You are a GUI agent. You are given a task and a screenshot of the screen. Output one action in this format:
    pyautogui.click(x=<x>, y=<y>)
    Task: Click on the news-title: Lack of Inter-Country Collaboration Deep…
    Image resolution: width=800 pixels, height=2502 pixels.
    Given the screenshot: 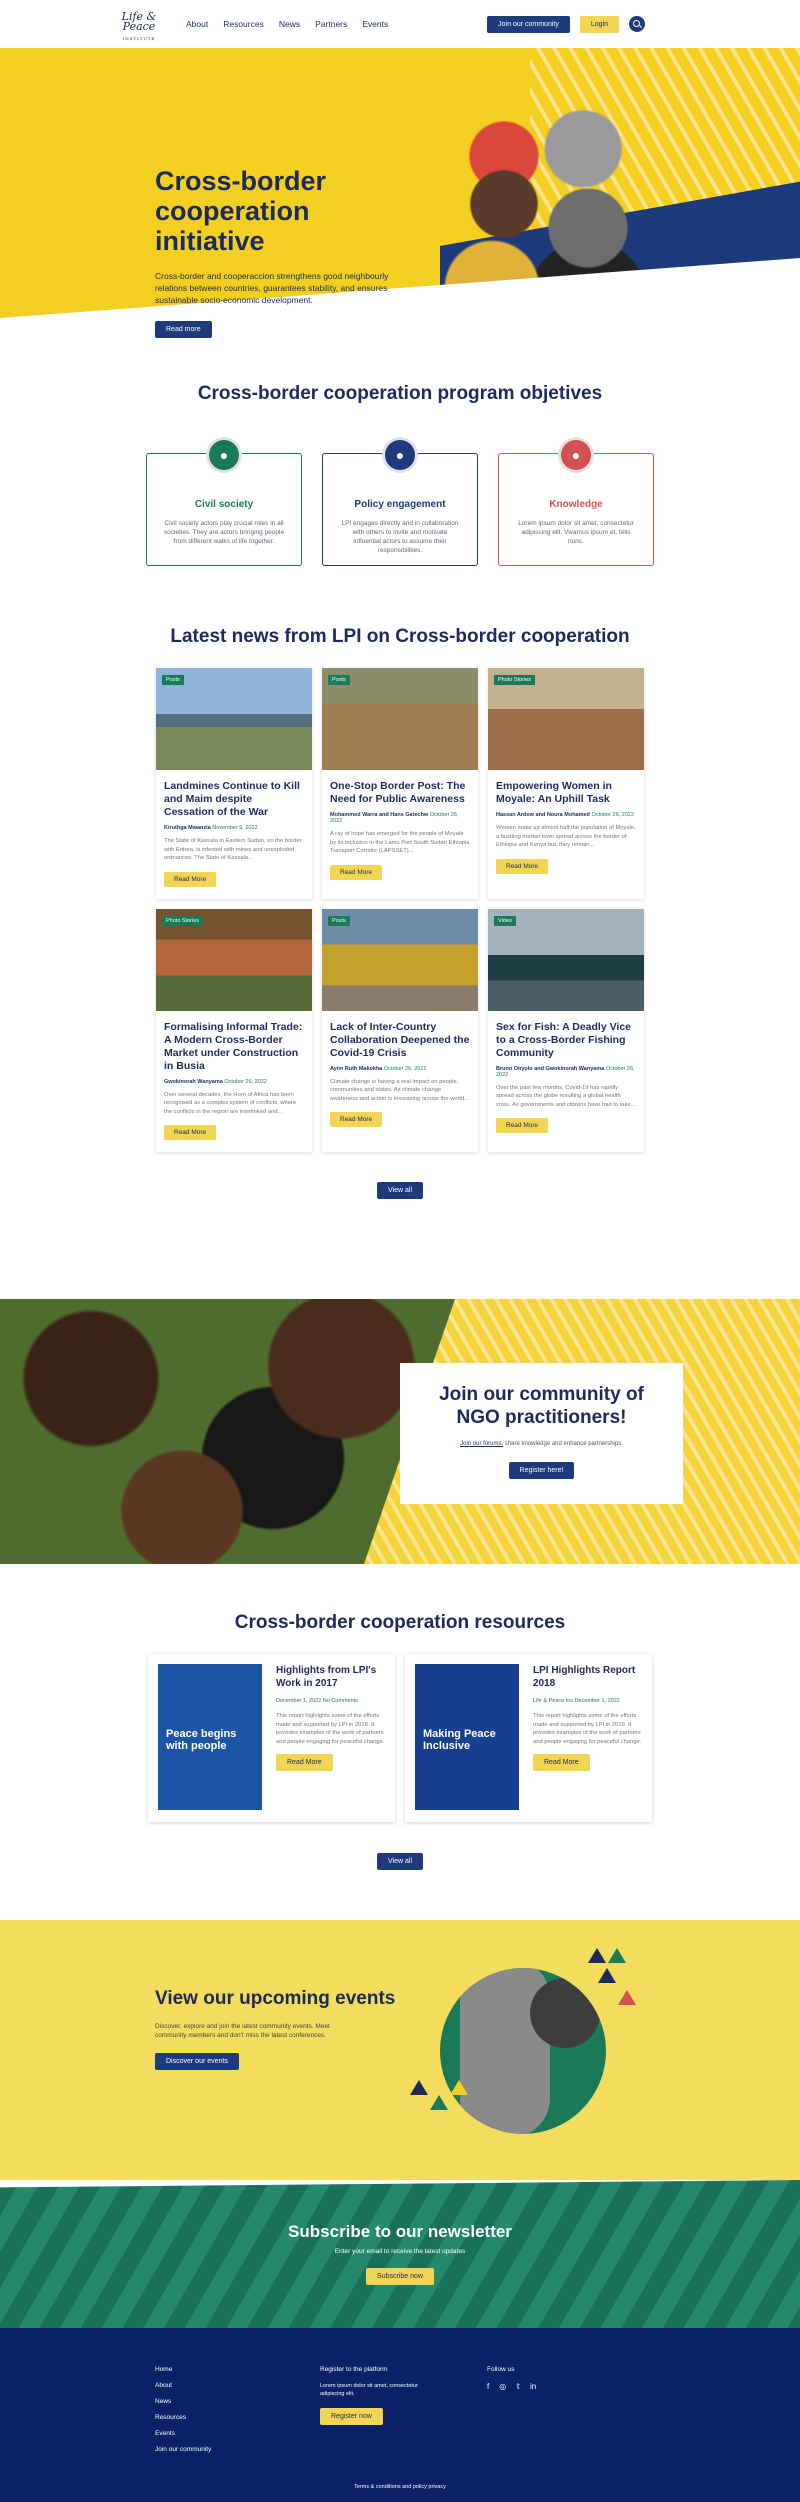 What is the action you would take?
    pyautogui.click(x=400, y=1040)
    